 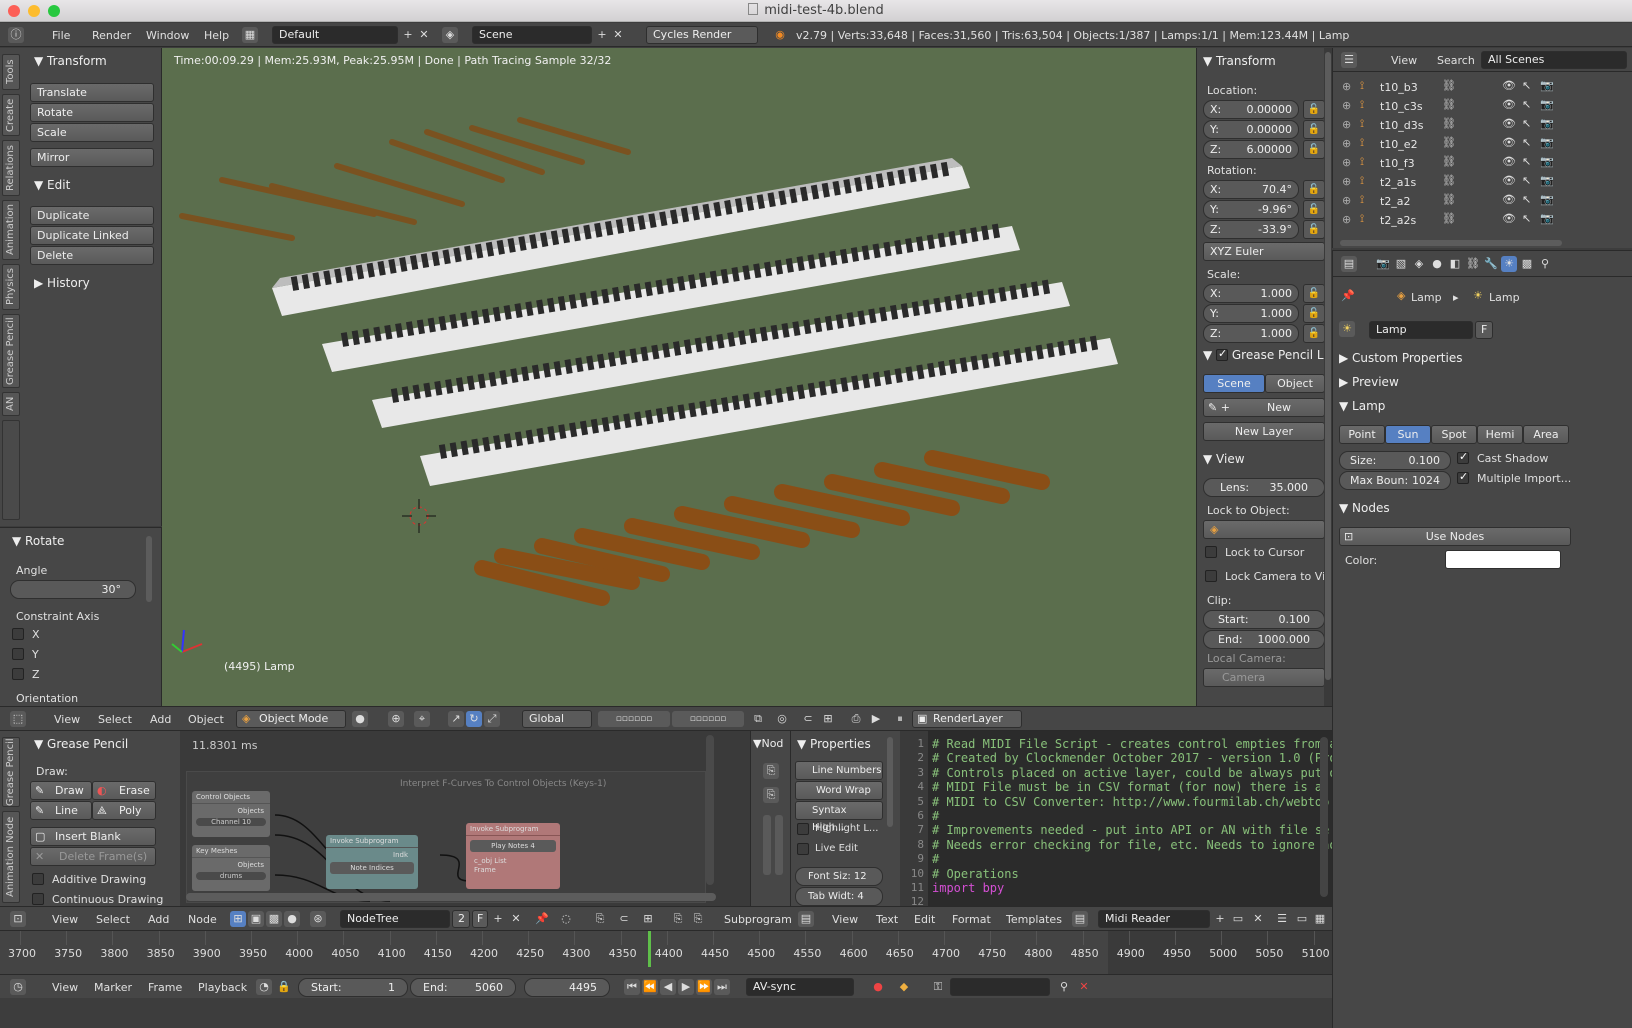 I want to click on node-editor-icon: ⊡, so click(x=18, y=919).